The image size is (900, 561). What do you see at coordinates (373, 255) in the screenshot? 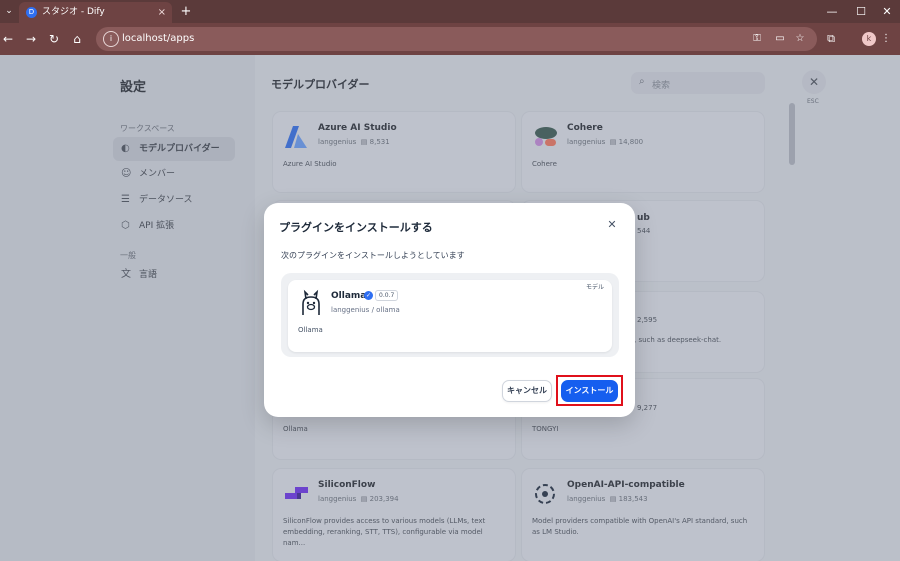
I see `modal-description: 次のプラグインをインストールしようとしています` at bounding box center [373, 255].